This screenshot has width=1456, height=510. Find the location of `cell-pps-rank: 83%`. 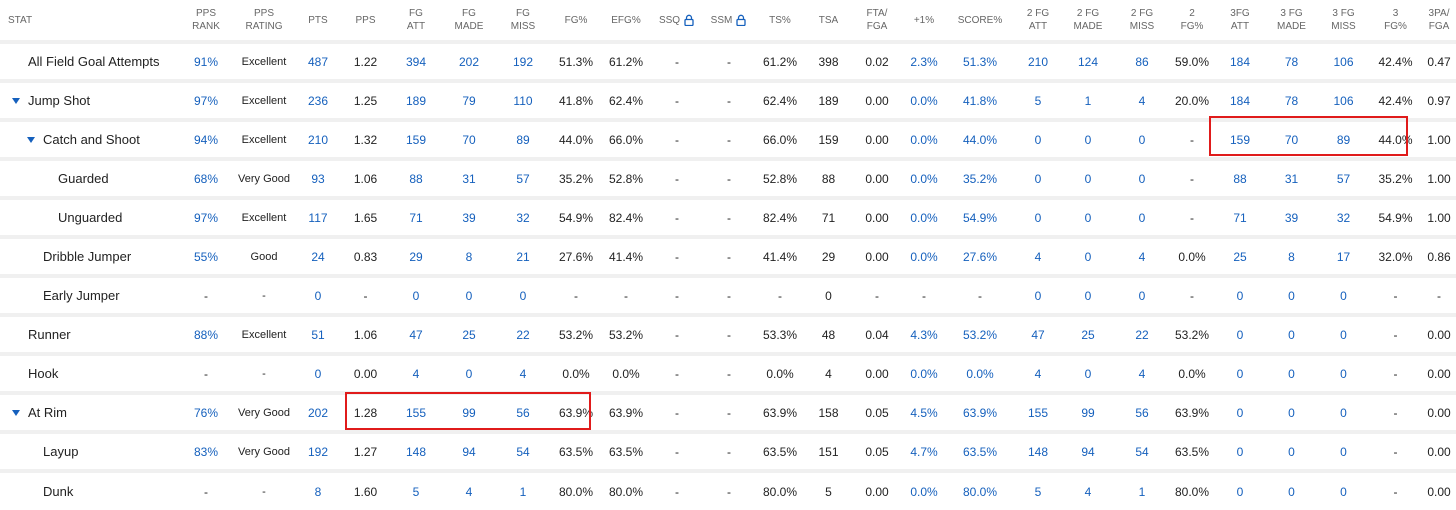

cell-pps-rank: 83% is located at coordinates (206, 450).